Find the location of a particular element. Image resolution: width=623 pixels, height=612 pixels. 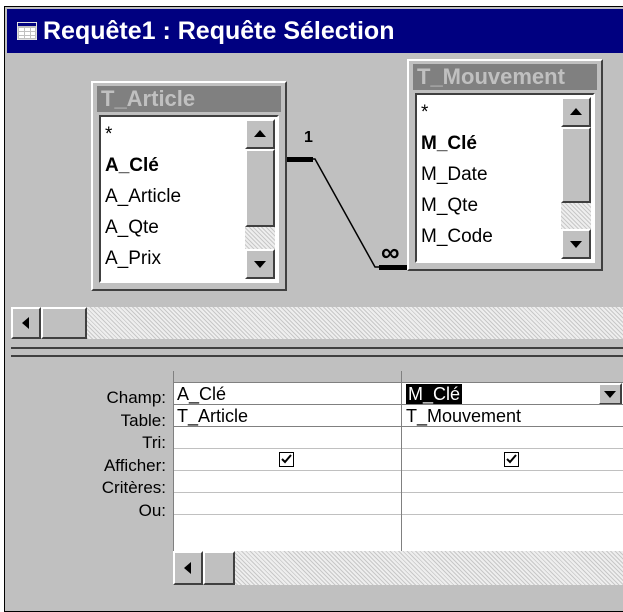

row-label-tri: Tri: is located at coordinates (154, 442).